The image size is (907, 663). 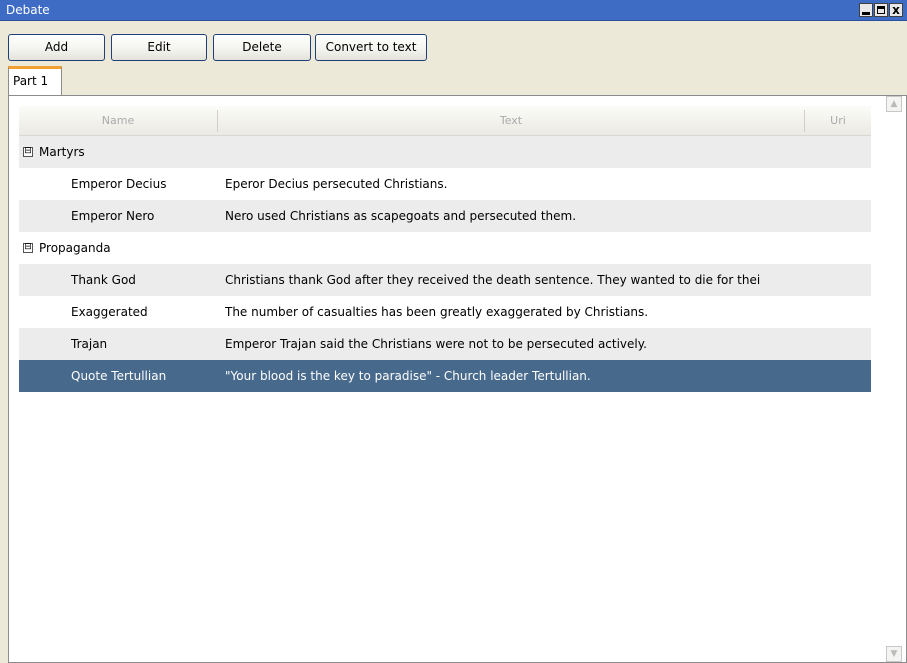 I want to click on close-button: x, so click(x=896, y=10).